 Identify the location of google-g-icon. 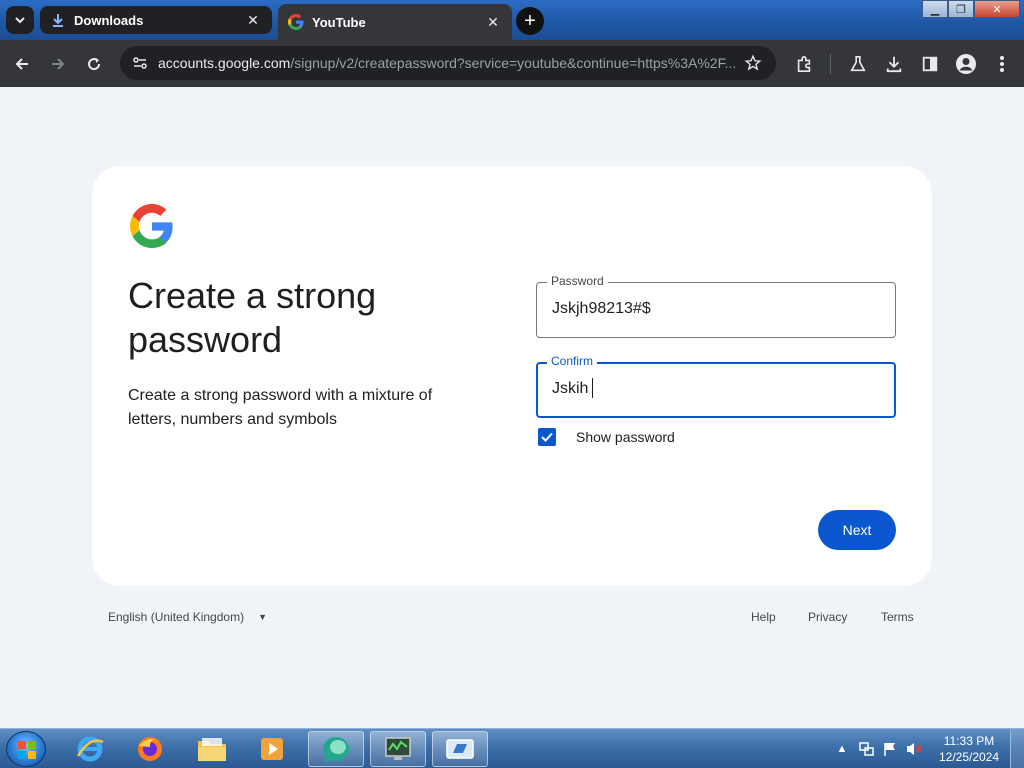
(296, 22).